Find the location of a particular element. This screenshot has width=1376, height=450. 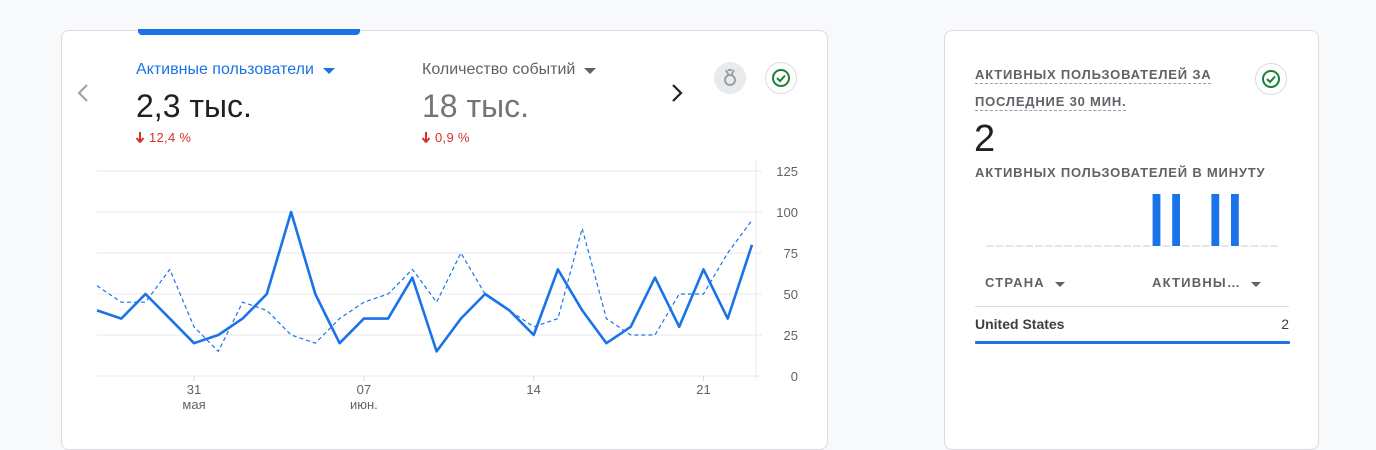

x-tick-label: 21 is located at coordinates (703, 389).